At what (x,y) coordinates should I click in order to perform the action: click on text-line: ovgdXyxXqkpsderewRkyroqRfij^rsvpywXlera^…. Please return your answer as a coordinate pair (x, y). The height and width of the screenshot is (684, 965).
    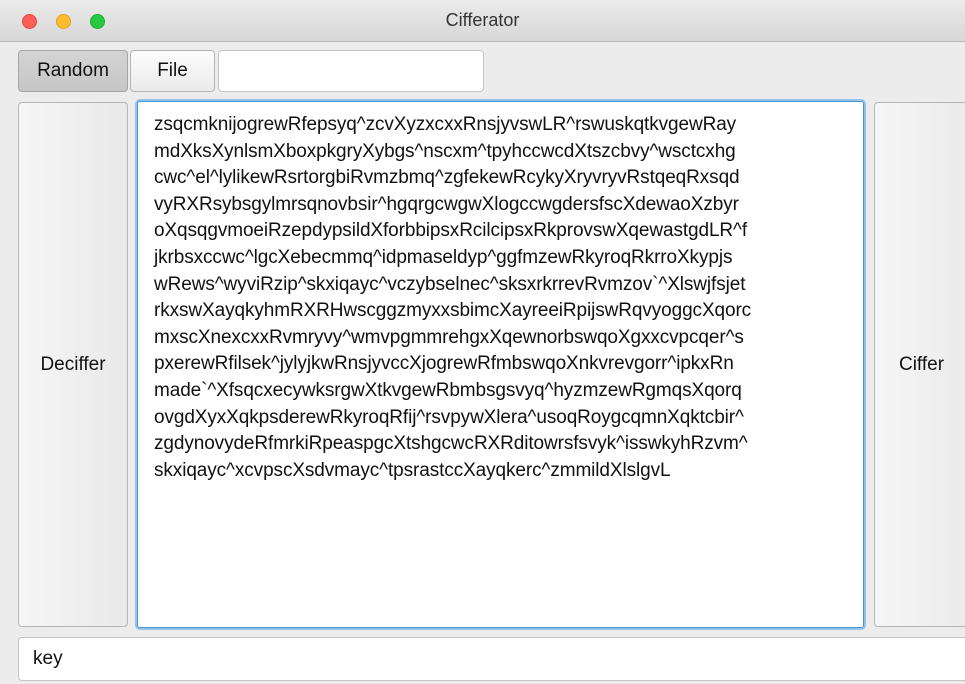
    Looking at the image, I should click on (449, 417).